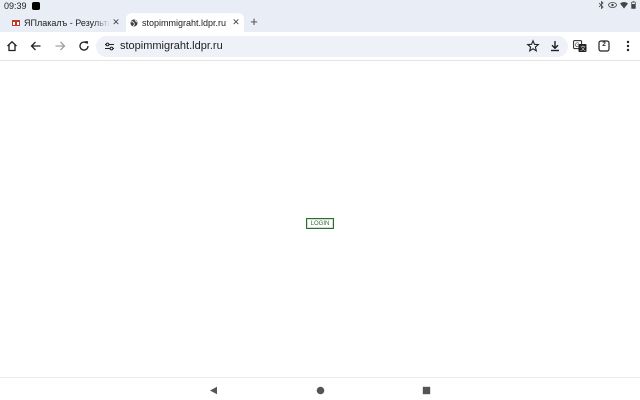 This screenshot has width=640, height=400. Describe the element at coordinates (533, 46) in the screenshot. I see `bookmark-star-icon` at that location.